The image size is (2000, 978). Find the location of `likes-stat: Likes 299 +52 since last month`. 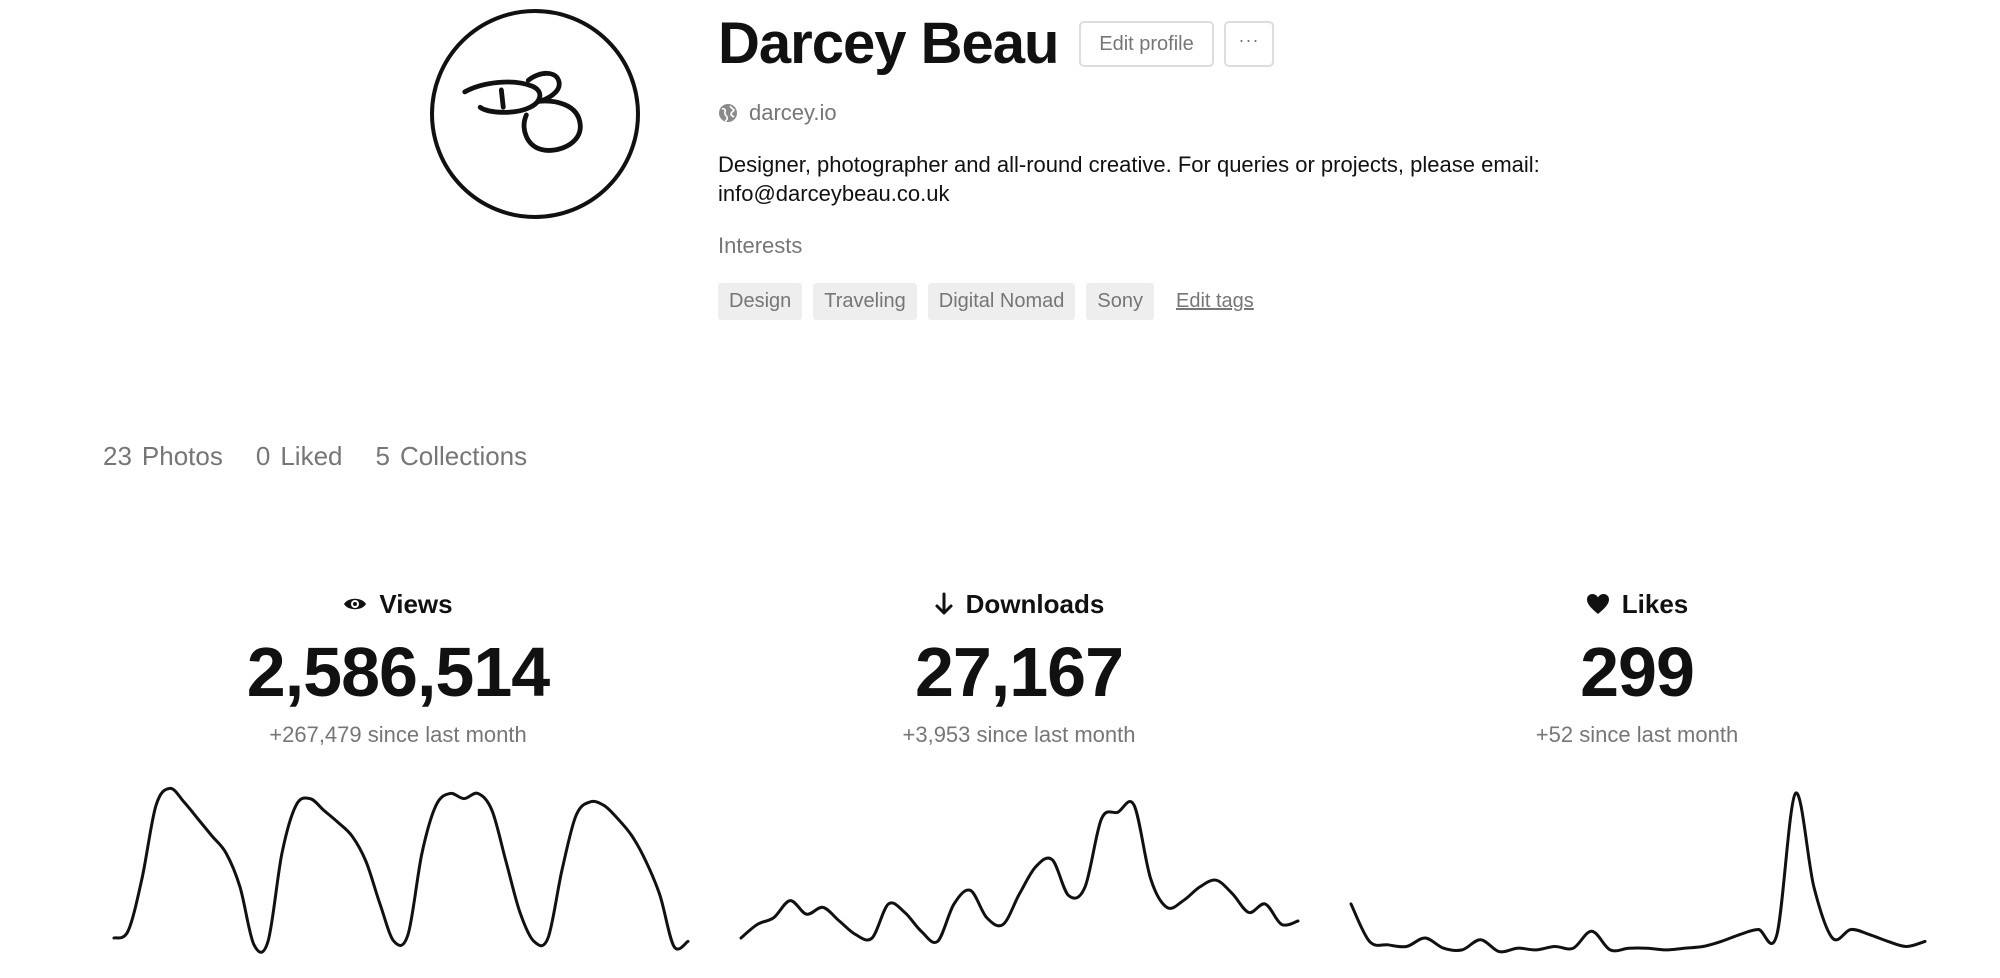

likes-stat: Likes 299 +52 since last month is located at coordinates (1637, 667).